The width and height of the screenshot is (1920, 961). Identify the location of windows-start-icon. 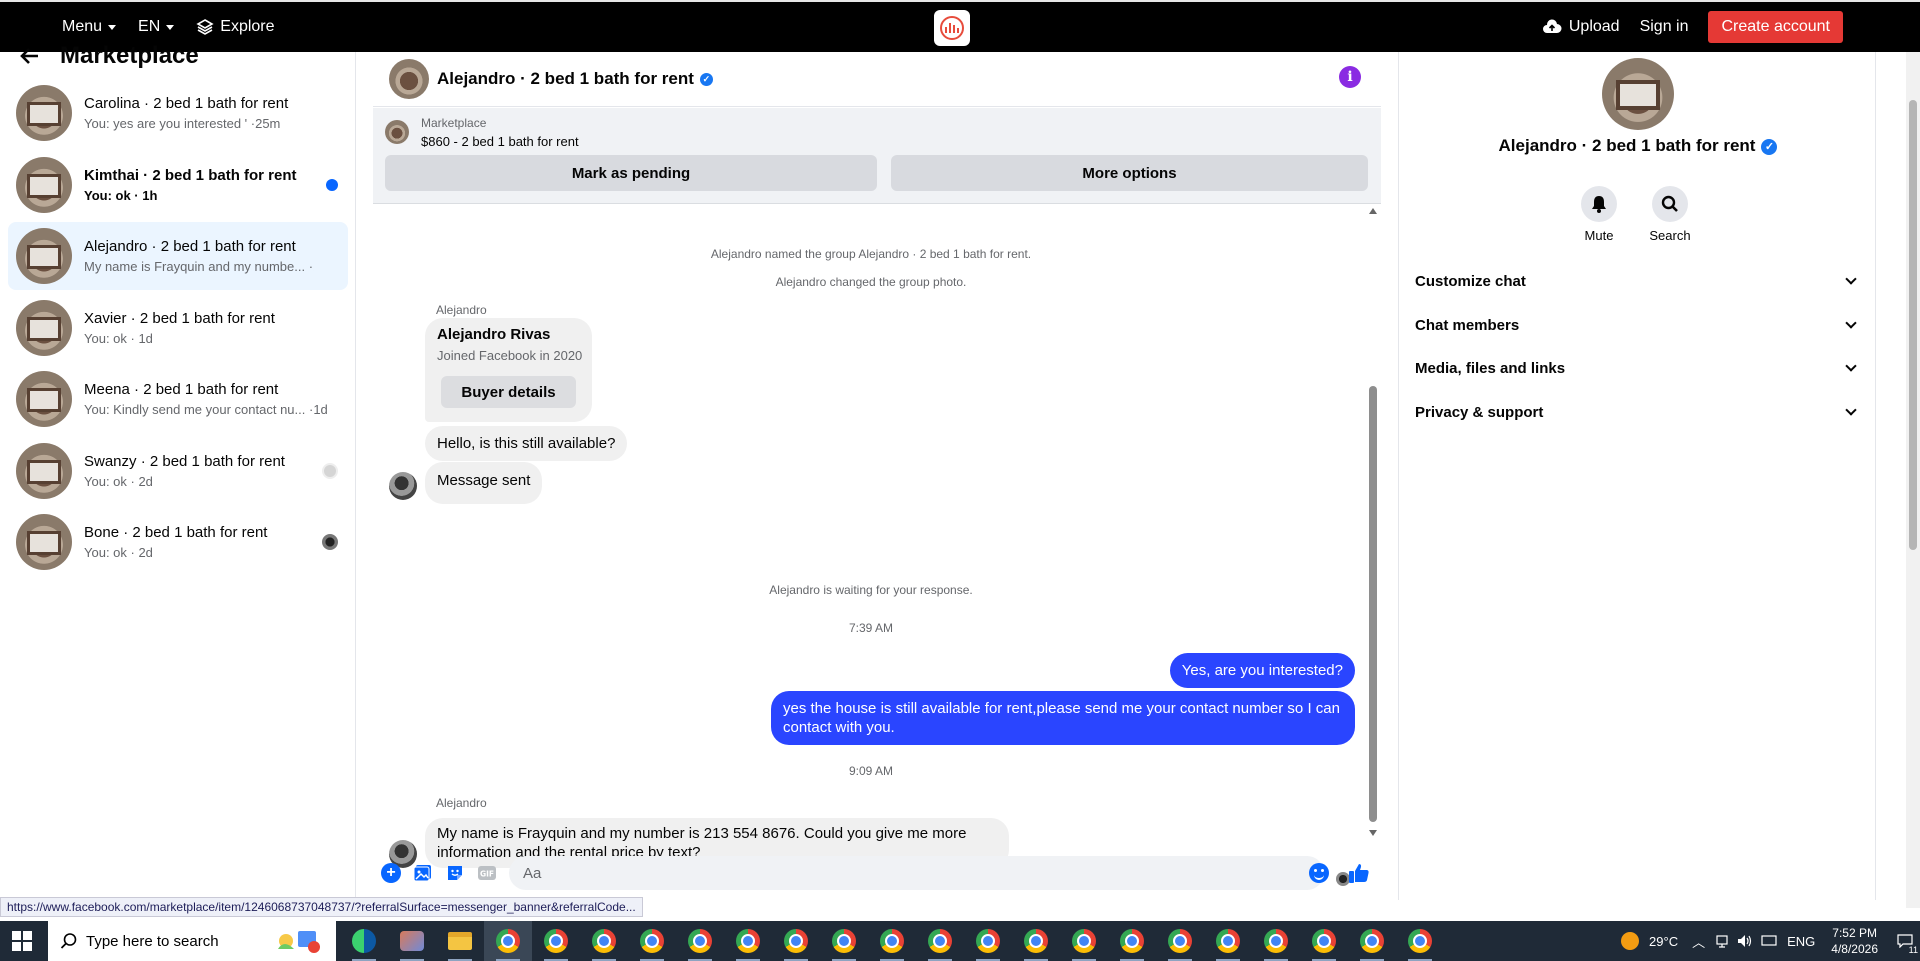
(22, 941).